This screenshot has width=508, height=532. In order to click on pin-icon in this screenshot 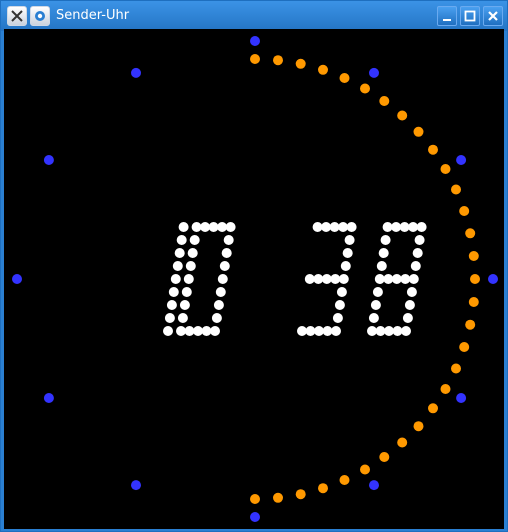, I will do `click(40, 16)`.